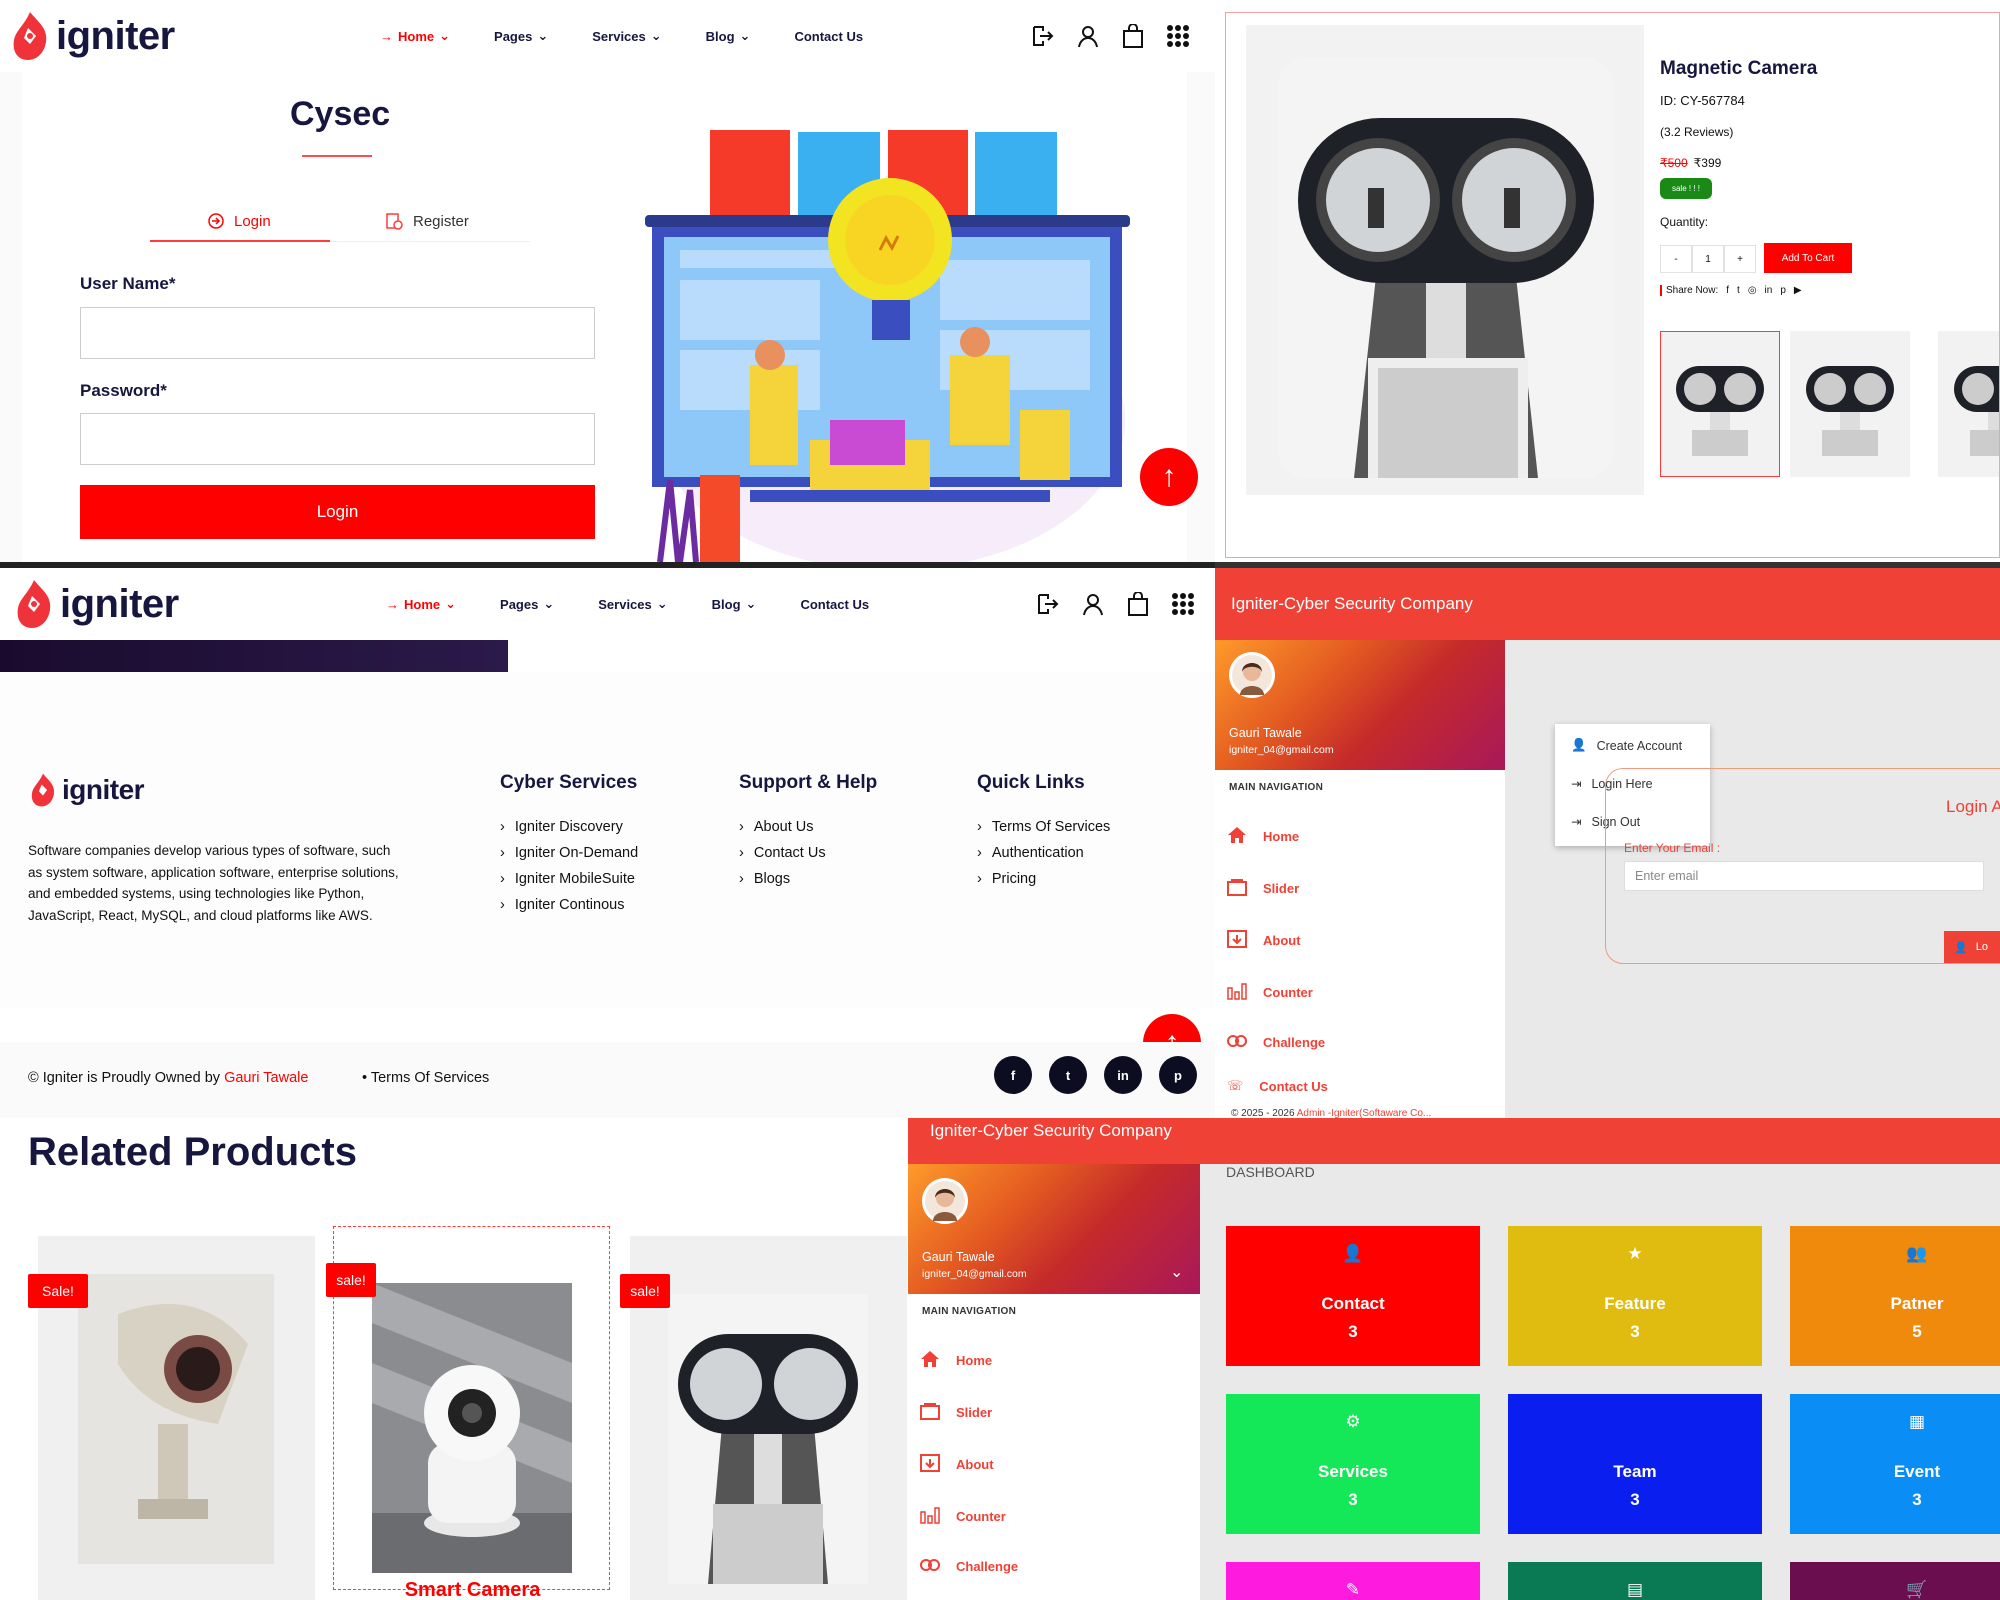 This screenshot has height=1600, width=2000. I want to click on profile-header: Gauri Tawale igniter_04@gmail.com, so click(1360, 705).